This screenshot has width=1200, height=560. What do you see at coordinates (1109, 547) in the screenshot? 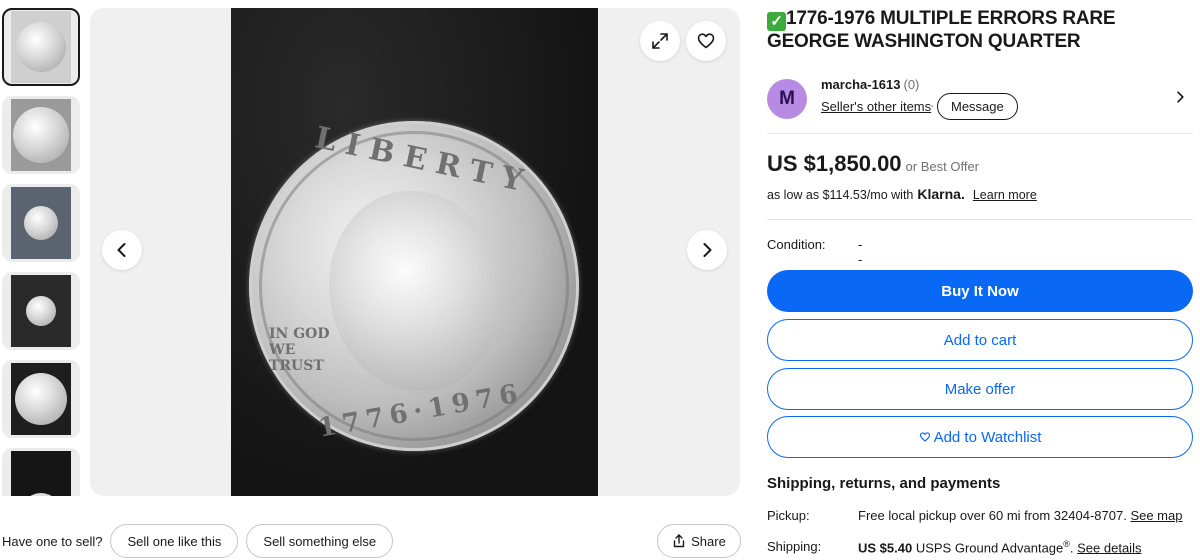
I see `see-details-link: See details` at bounding box center [1109, 547].